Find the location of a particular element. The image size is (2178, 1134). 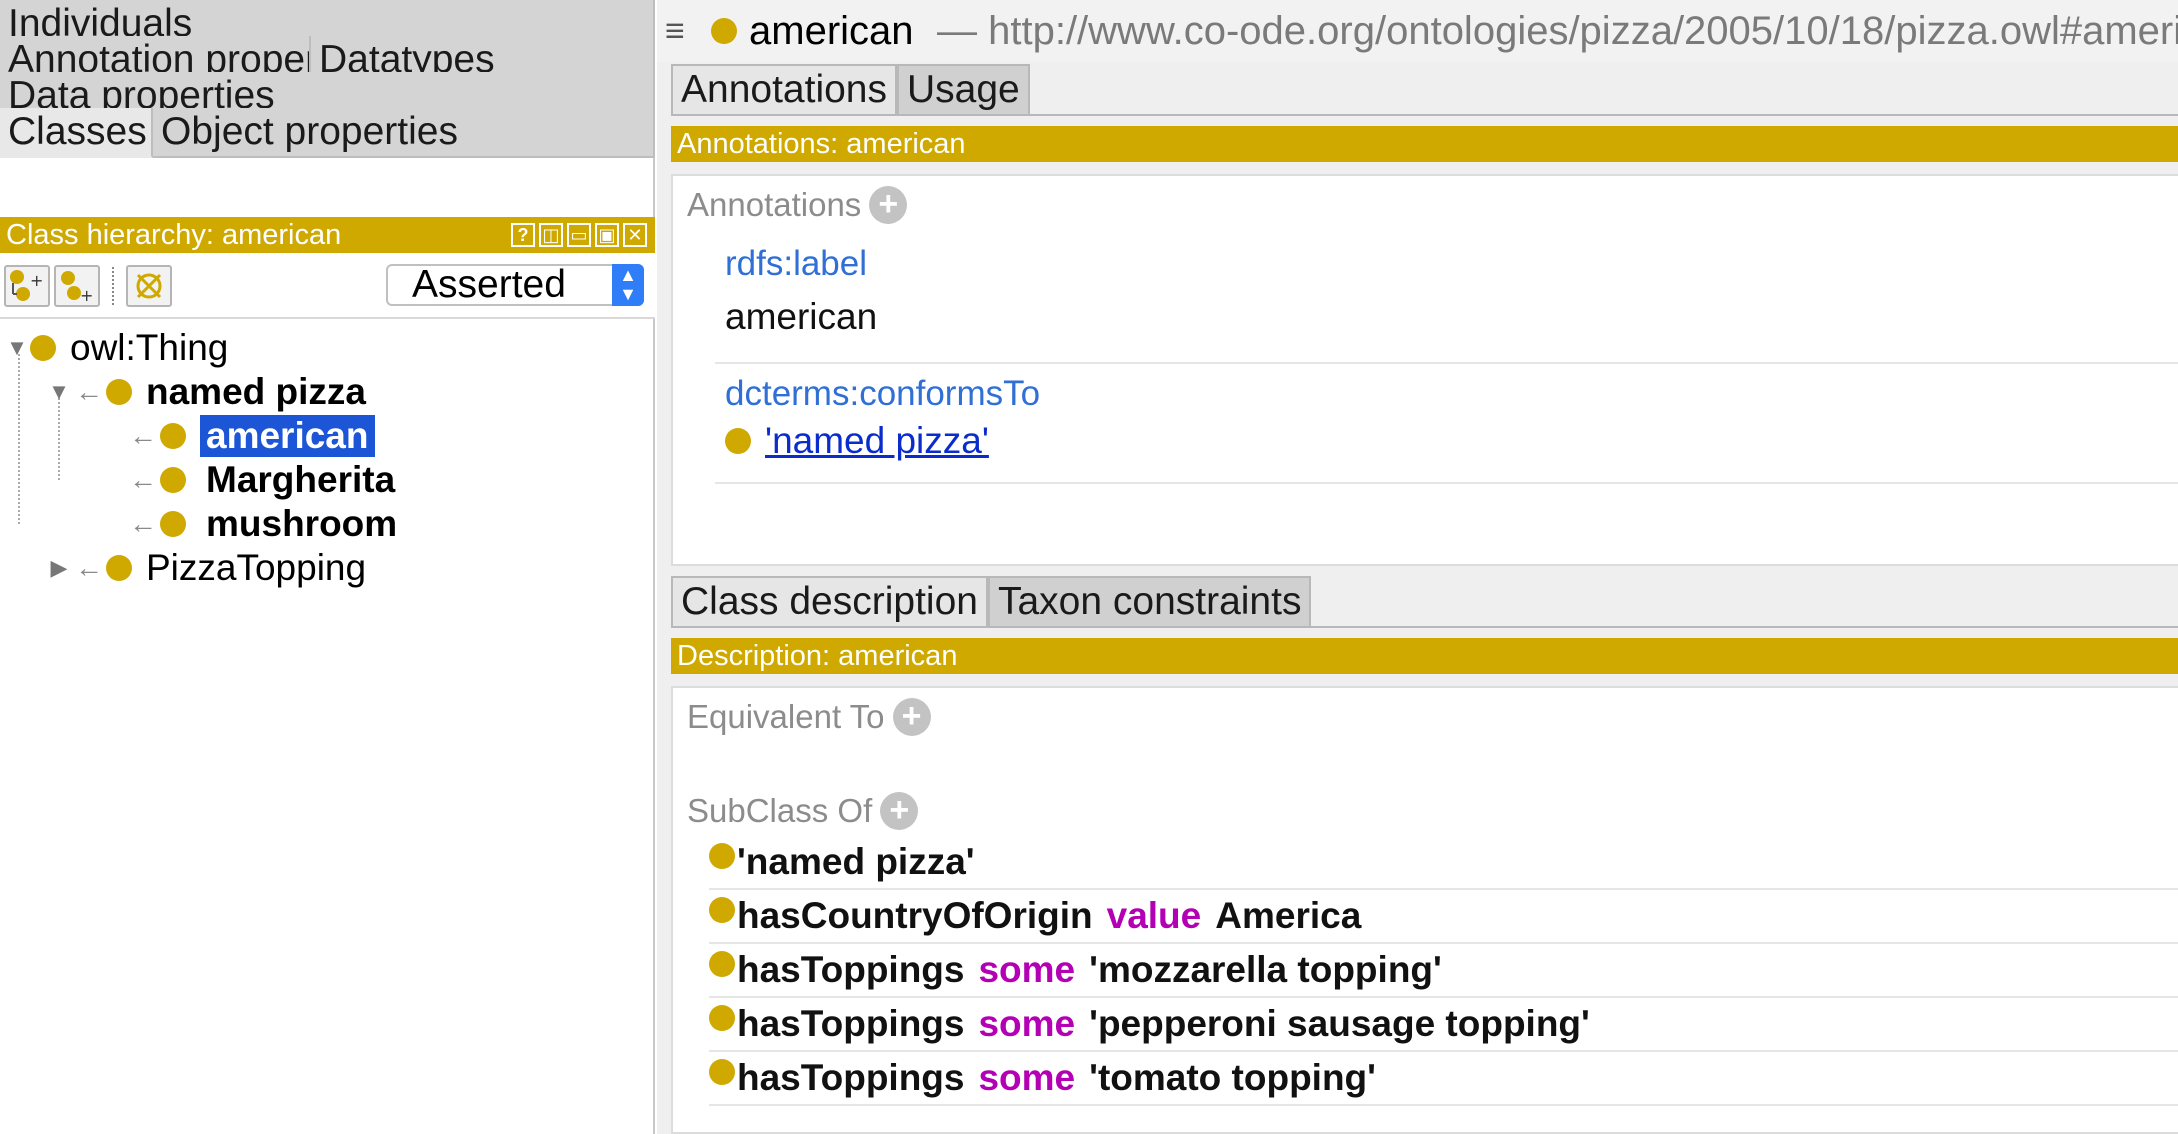

tab-class-description: Class description is located at coordinates (829, 602).